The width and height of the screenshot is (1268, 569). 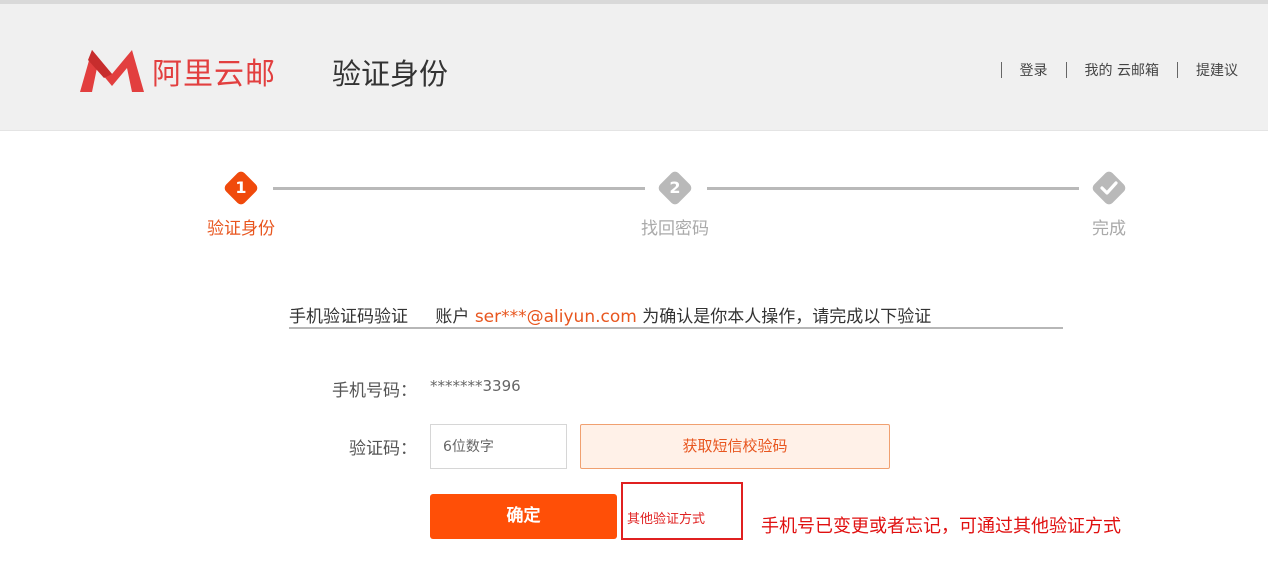 I want to click on phone-label: 手机号码：, so click(x=374, y=391).